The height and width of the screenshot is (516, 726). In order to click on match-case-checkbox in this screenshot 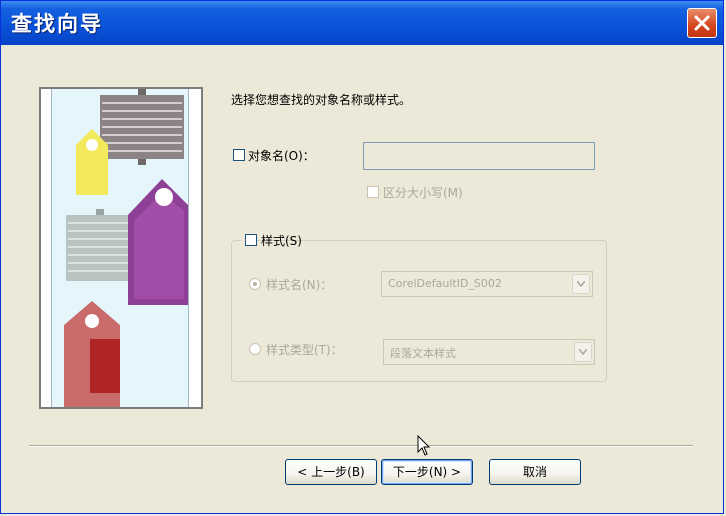, I will do `click(373, 192)`.